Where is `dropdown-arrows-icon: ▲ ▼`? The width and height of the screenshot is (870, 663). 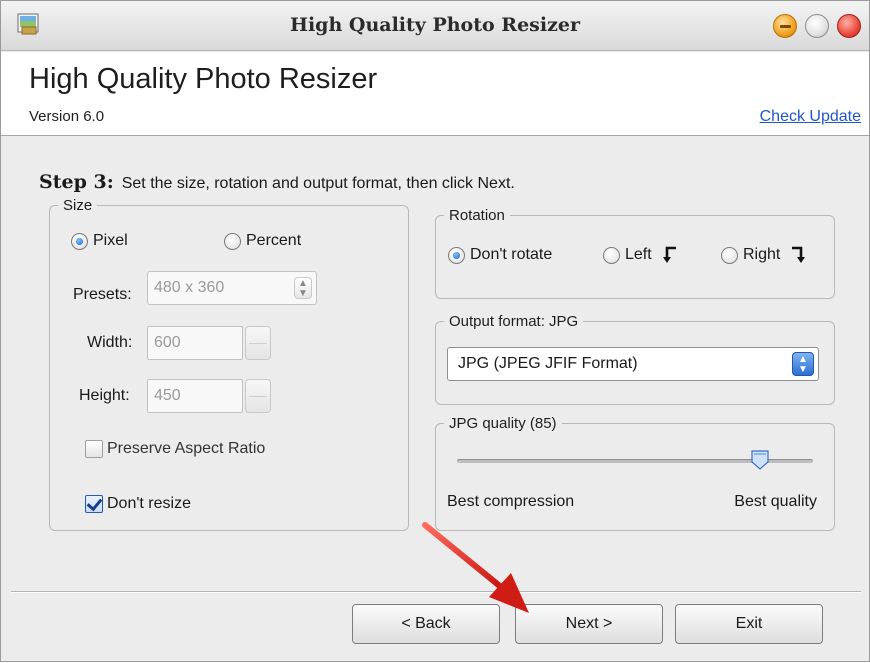 dropdown-arrows-icon: ▲ ▼ is located at coordinates (803, 364).